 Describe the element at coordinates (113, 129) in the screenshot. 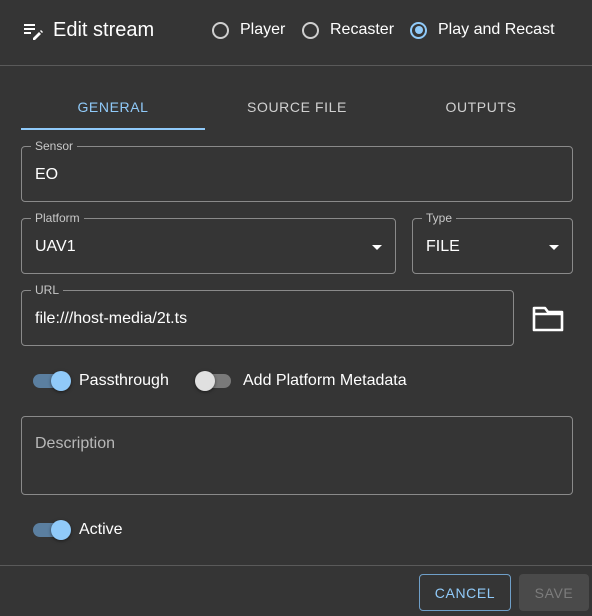

I see `tab-indicator` at that location.